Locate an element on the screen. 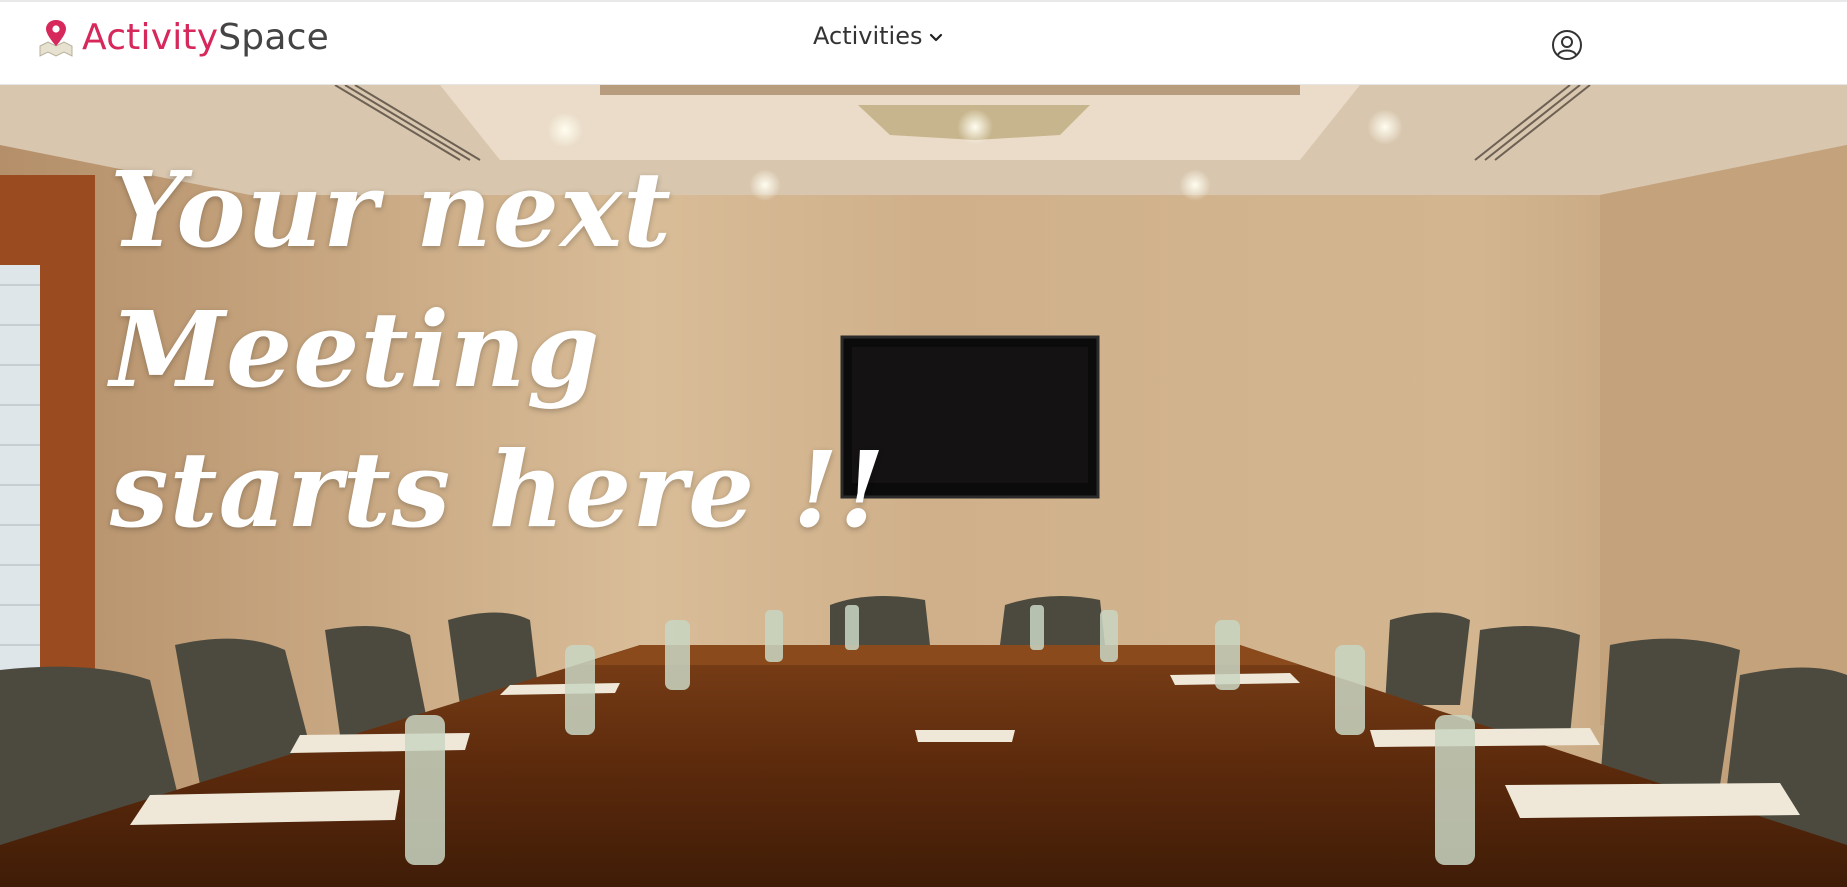 Image resolution: width=1847 pixels, height=887 pixels. brand-logo-link: ActivitySpace is located at coordinates (183, 38).